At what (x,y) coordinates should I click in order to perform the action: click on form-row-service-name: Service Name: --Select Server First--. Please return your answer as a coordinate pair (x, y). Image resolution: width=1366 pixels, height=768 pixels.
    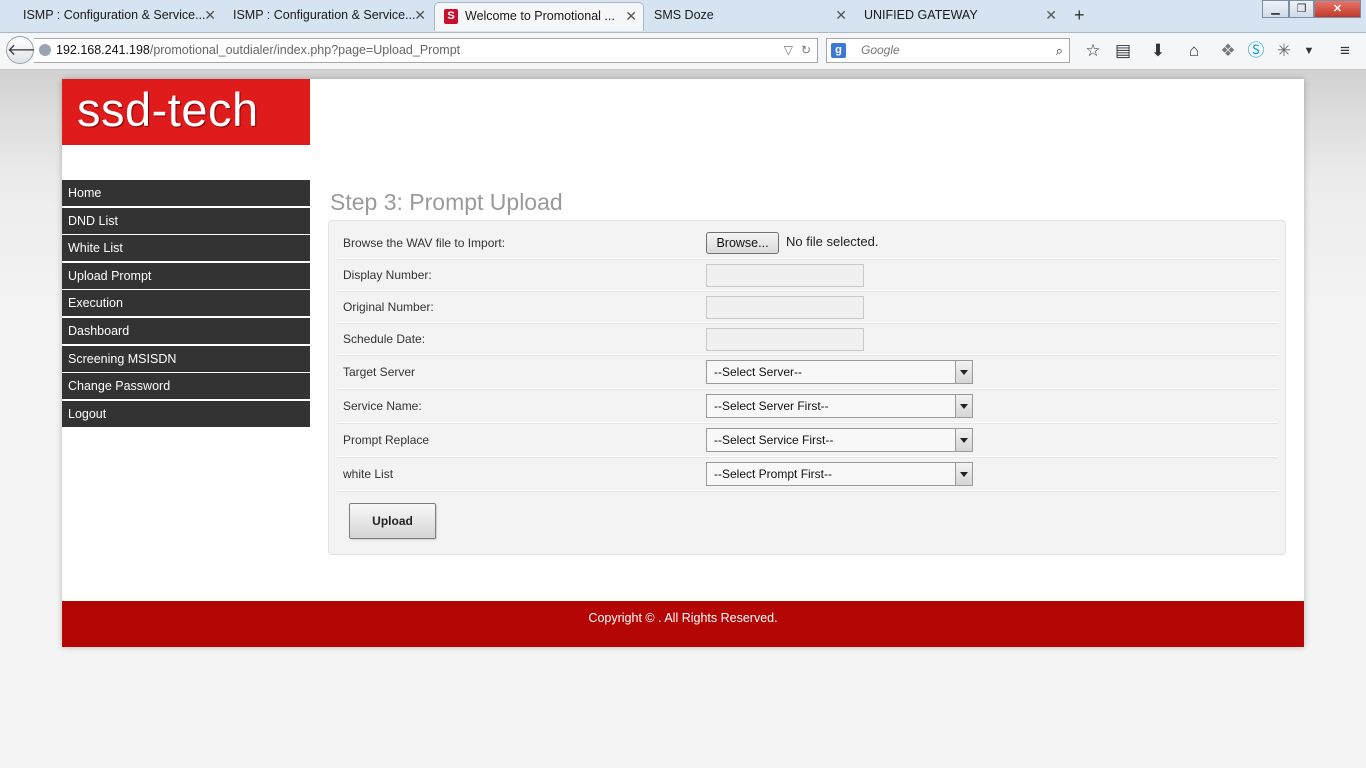
    Looking at the image, I should click on (807, 406).